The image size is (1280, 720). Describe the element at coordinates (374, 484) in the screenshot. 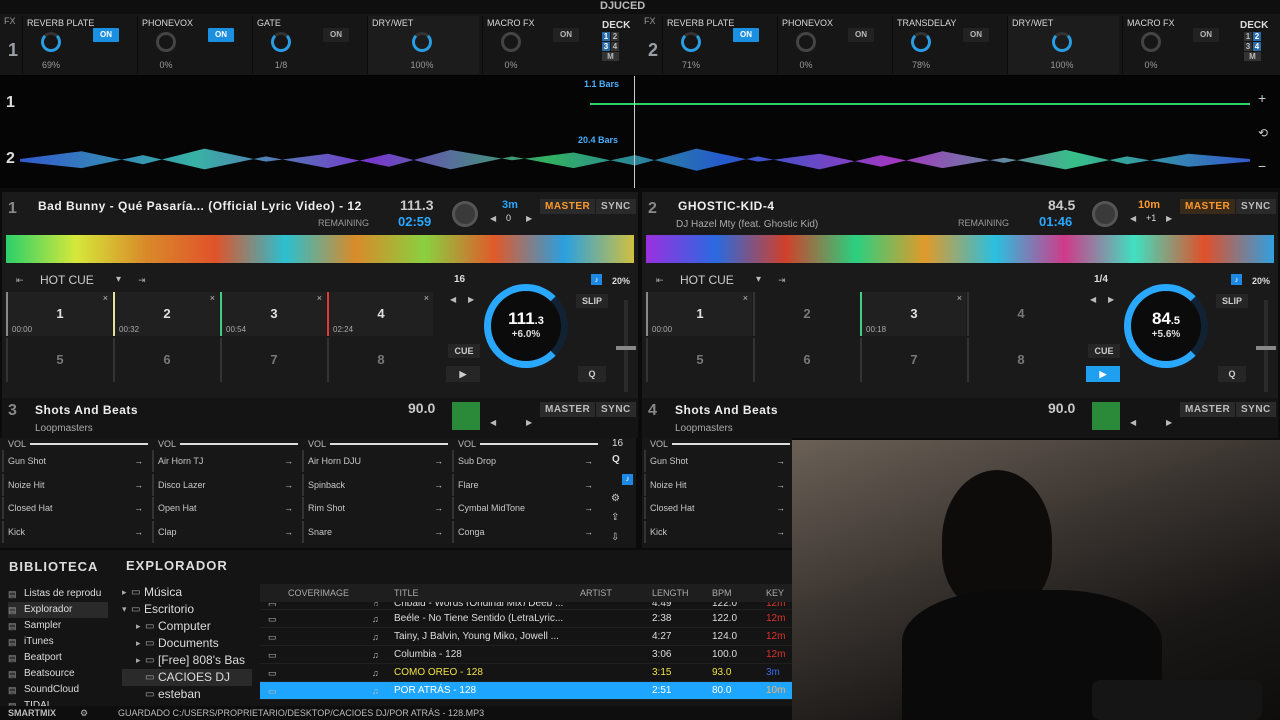

I see `sampler-slot: Spinback →` at that location.